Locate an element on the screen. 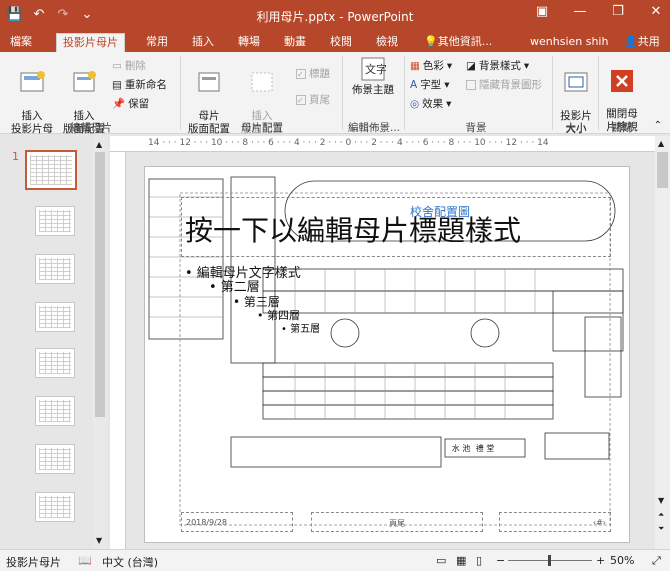 Image resolution: width=670 pixels, height=571 pixels. group-label-size: 大小 is located at coordinates (576, 128).